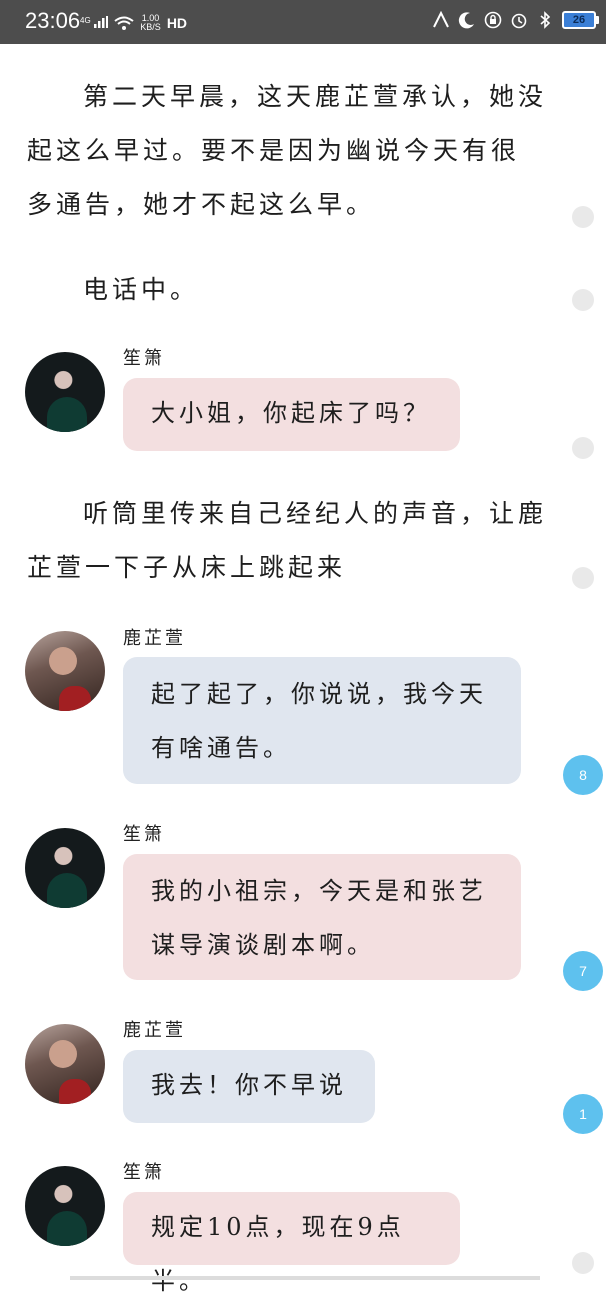 The height and width of the screenshot is (1308, 606). Describe the element at coordinates (287, 540) in the screenshot. I see `narration-paragraph: 听筒里传来自己经纪人的声音，让鹿芷萱一下子从床上跳起来` at that location.